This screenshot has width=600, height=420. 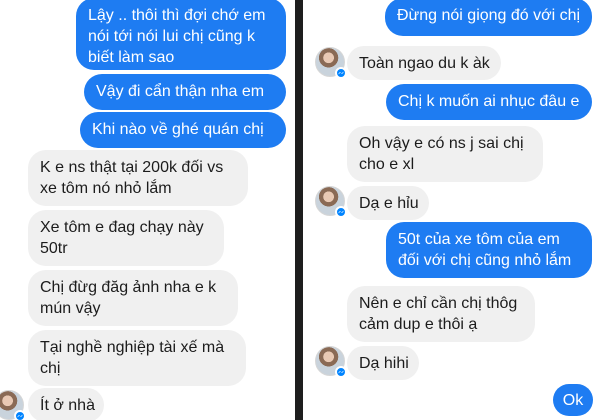 I want to click on message-bubble-incoming: Tại nghề nghiệp tài xế mà chị, so click(x=137, y=358).